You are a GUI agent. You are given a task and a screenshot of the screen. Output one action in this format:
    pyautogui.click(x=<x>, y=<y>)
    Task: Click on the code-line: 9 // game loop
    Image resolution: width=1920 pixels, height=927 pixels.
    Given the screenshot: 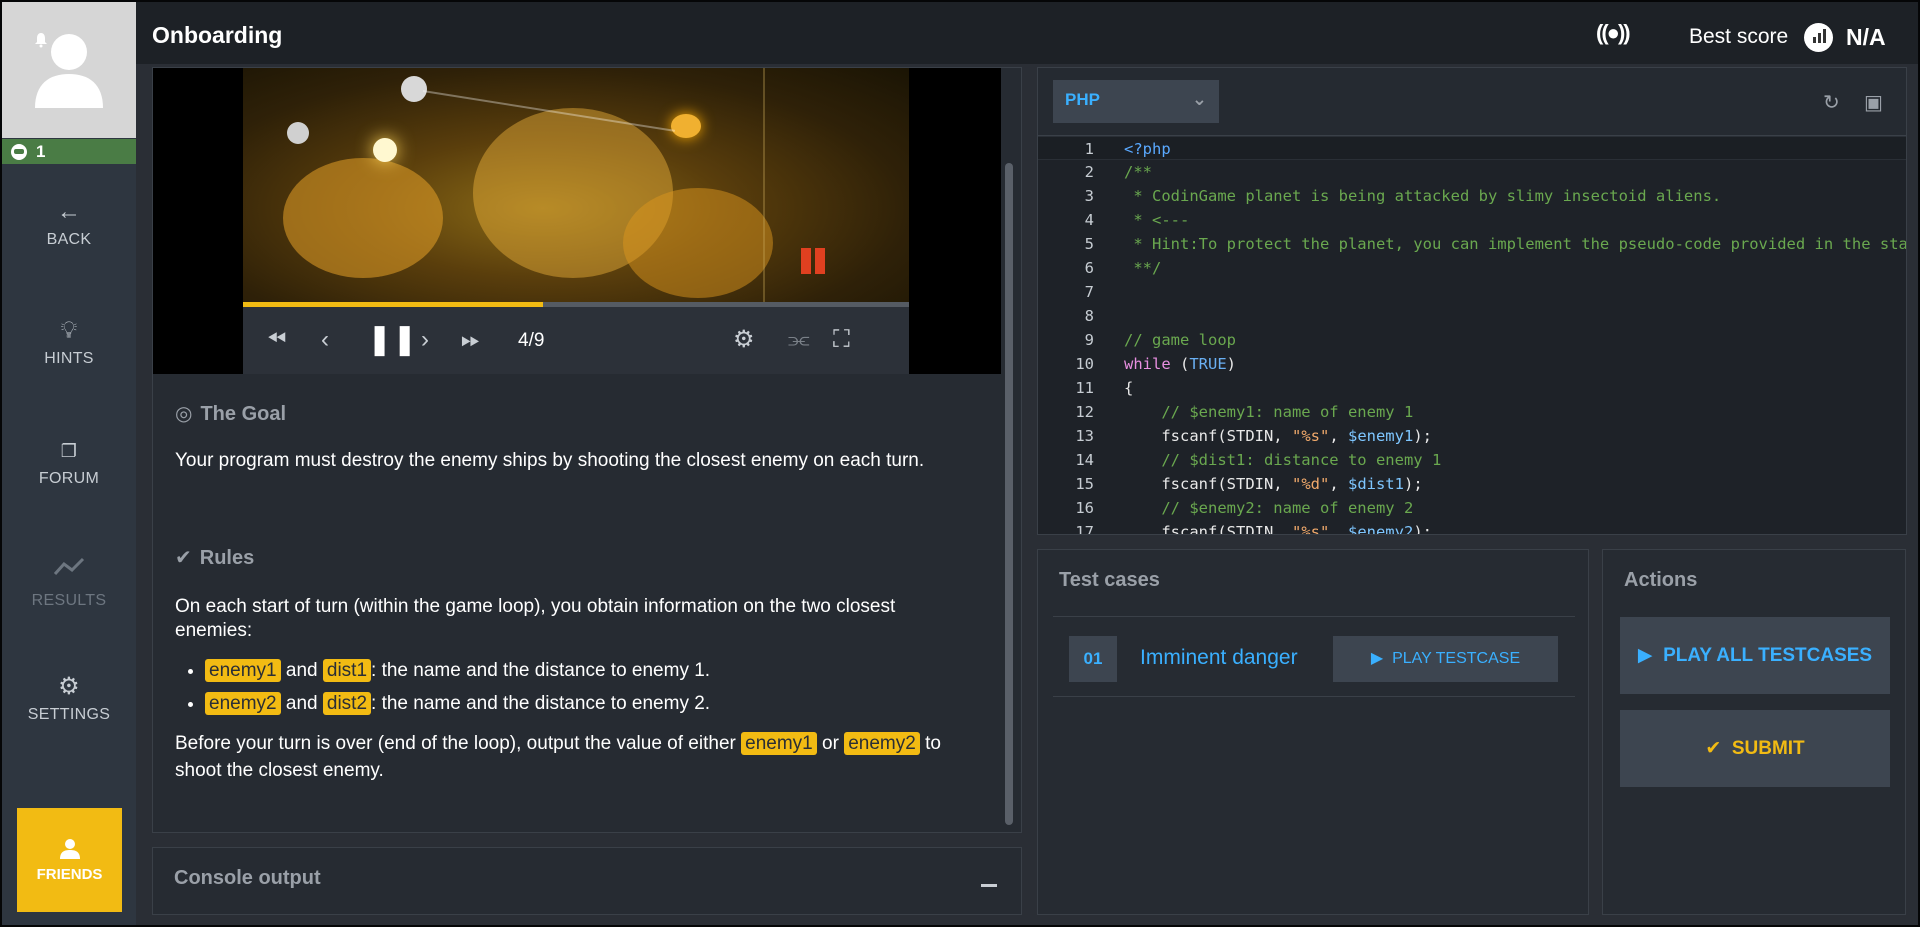 What is the action you would take?
    pyautogui.click(x=1472, y=340)
    